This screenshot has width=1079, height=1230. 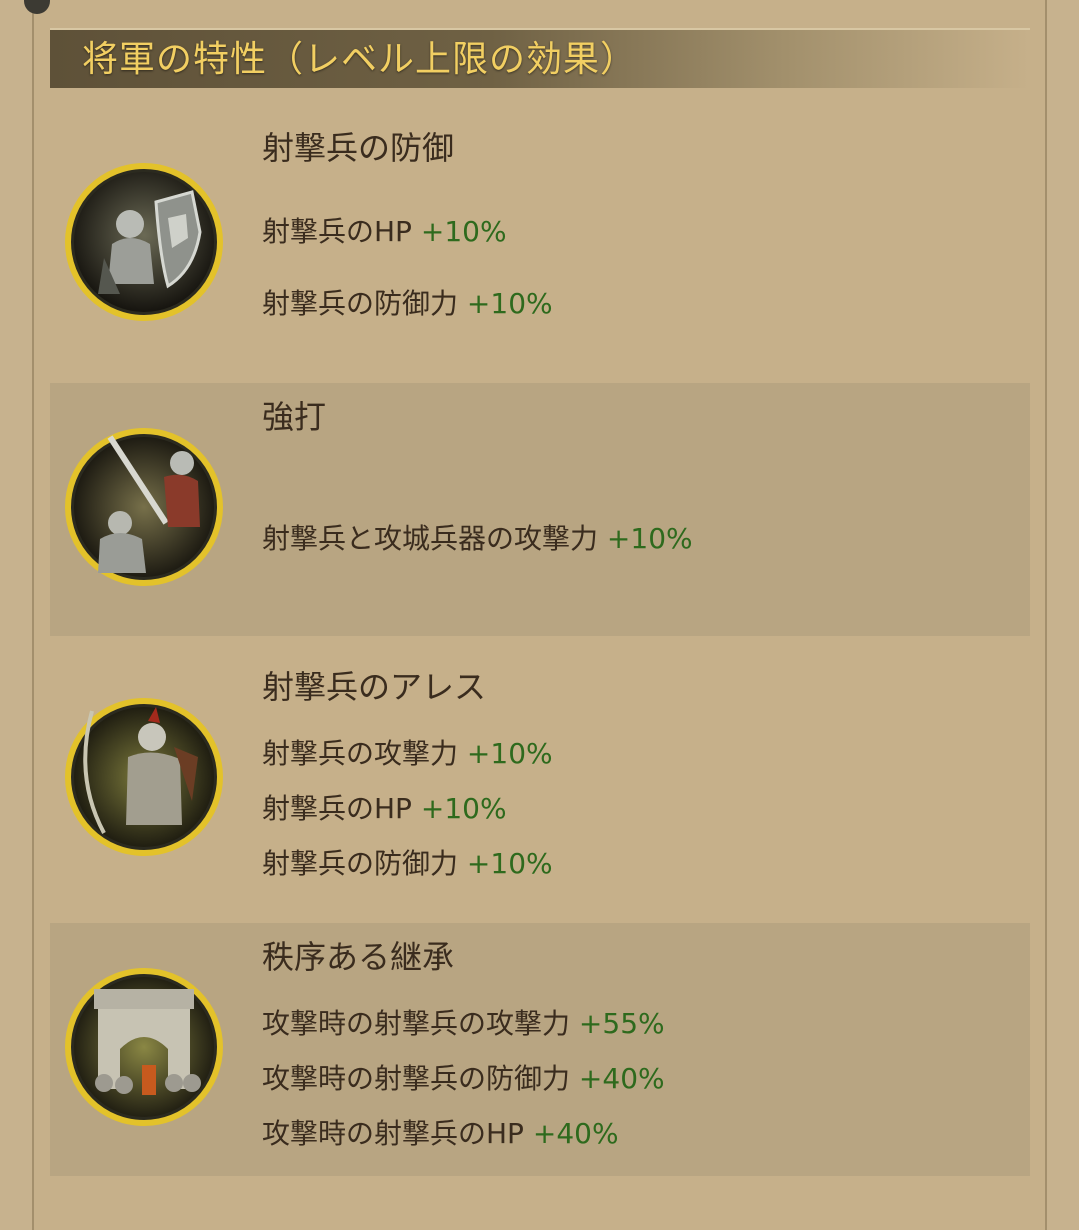 I want to click on effect-label: 射撃兵と攻城兵器の攻撃力, so click(x=430, y=538).